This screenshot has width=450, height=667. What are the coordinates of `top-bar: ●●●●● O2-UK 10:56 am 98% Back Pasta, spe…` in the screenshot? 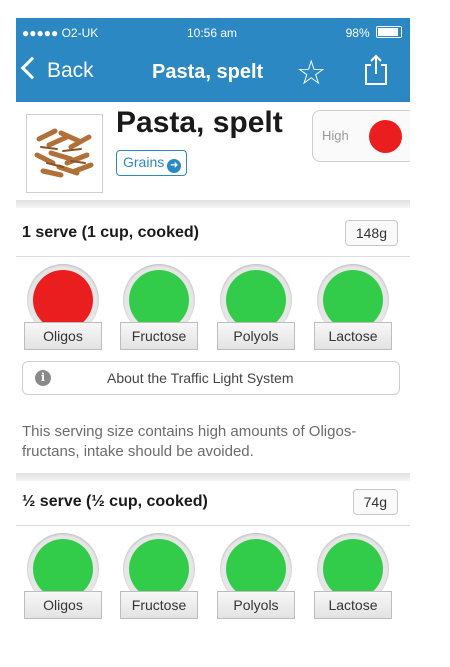 It's located at (213, 60).